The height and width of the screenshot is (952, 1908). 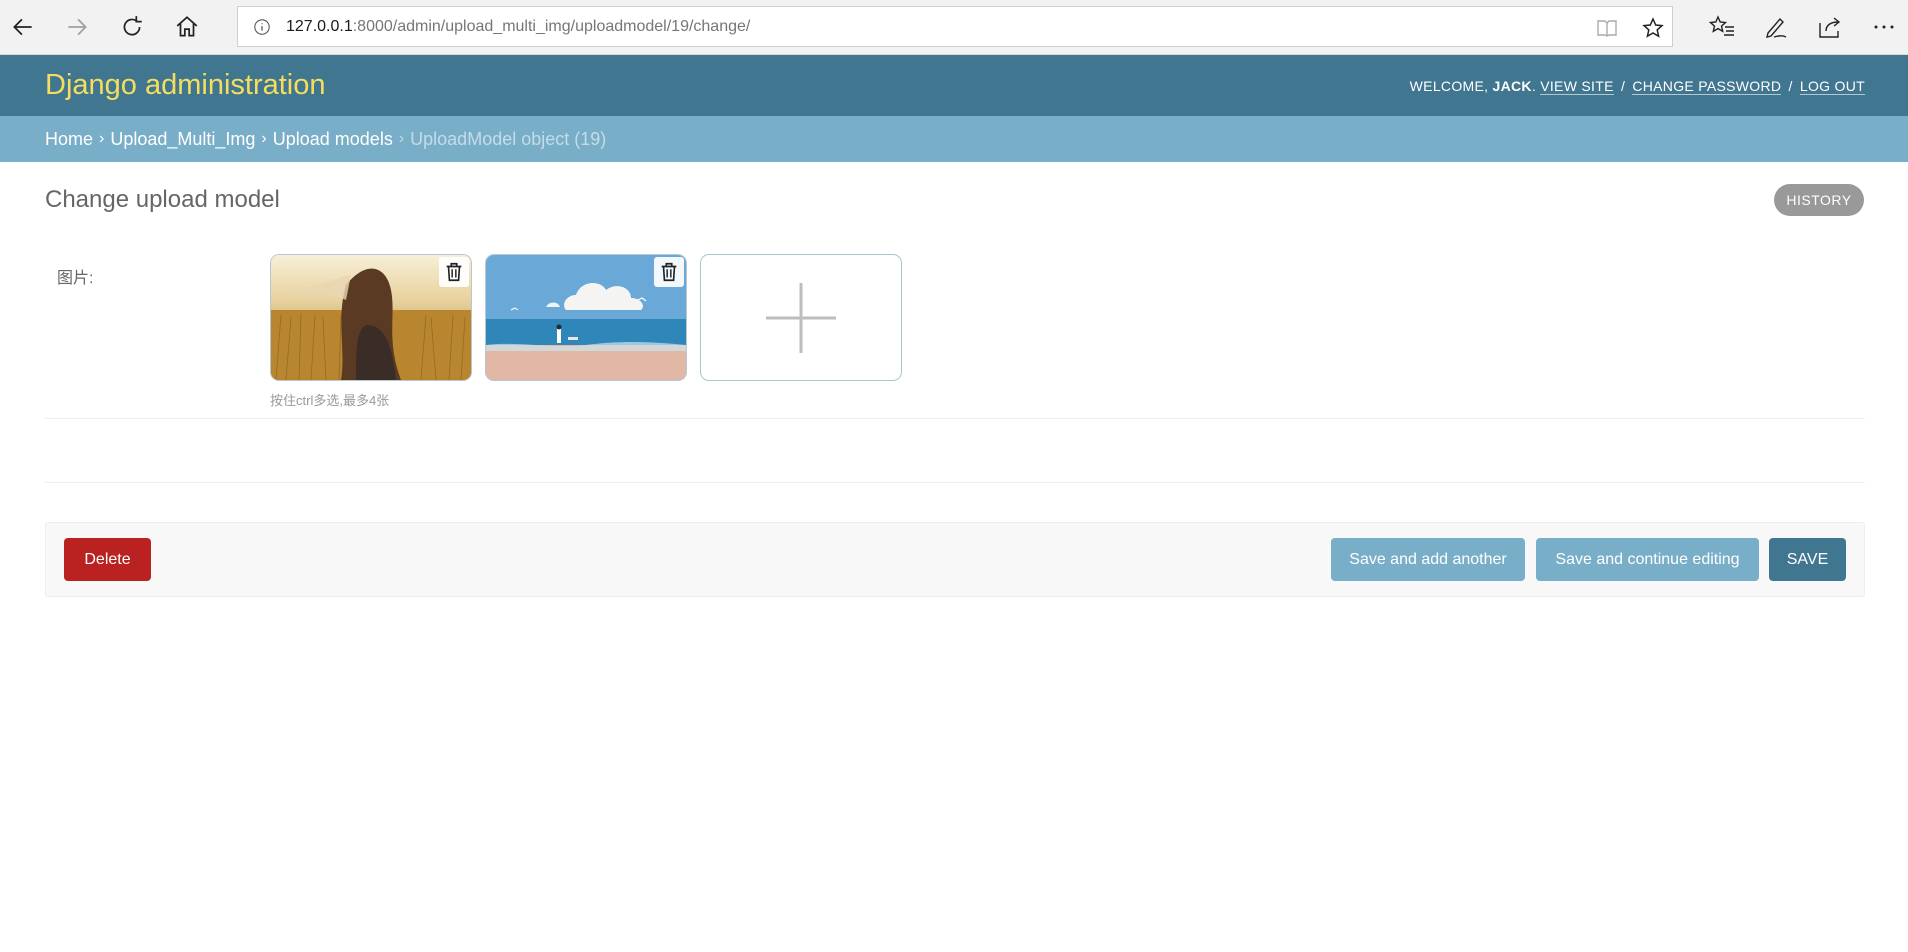 What do you see at coordinates (330, 400) in the screenshot?
I see `help-text: 按住ctrl多选,最多4张` at bounding box center [330, 400].